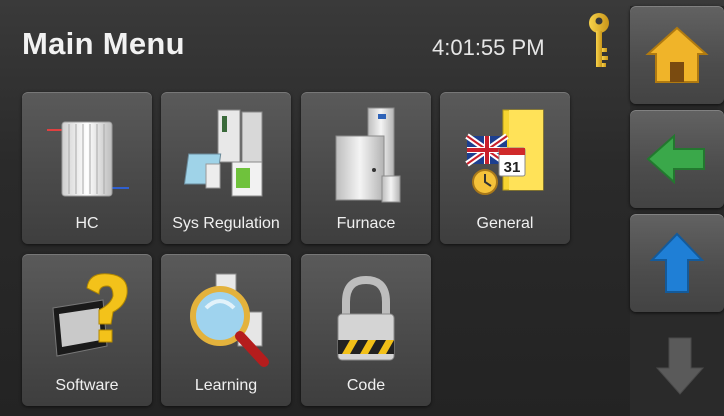 The width and height of the screenshot is (724, 416). I want to click on tile-furnace: Furnace, so click(366, 168).